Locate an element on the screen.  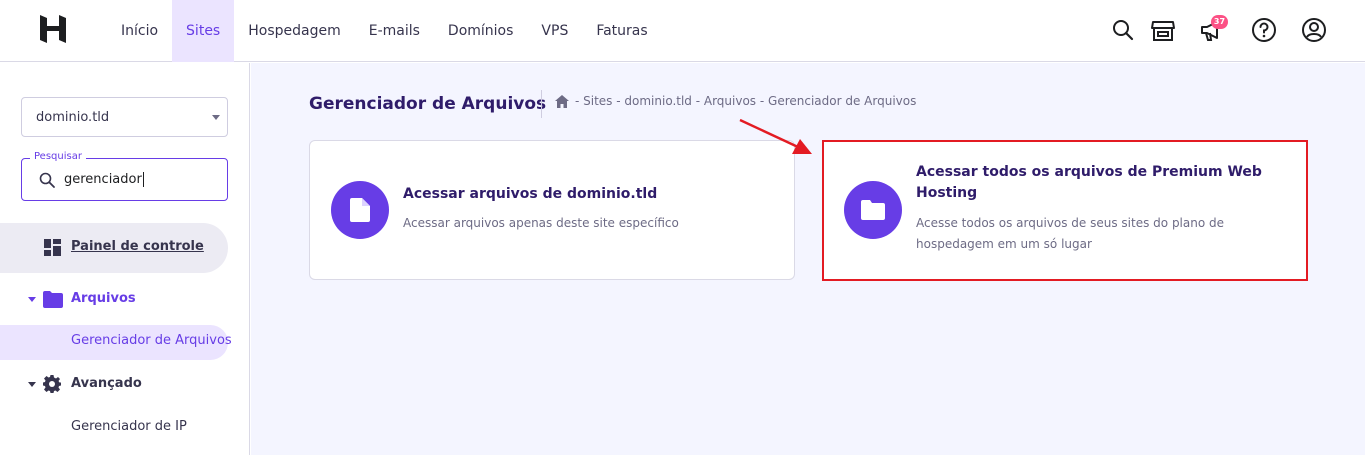
sidebar-item-label: Gerenciador de Arquivos is located at coordinates (151, 340).